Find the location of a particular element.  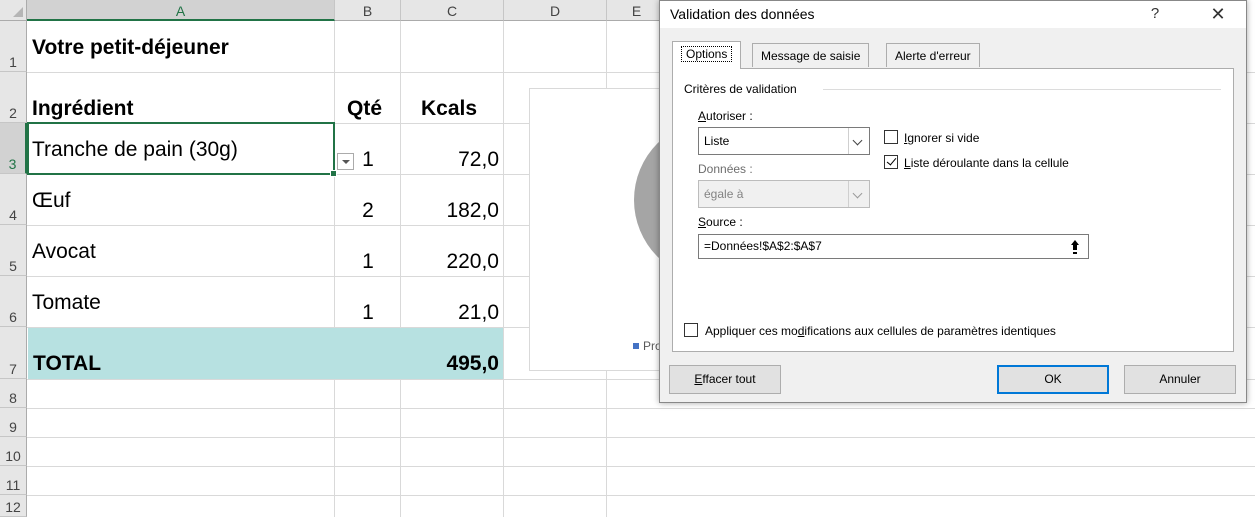

group-divider is located at coordinates (1022, 89).